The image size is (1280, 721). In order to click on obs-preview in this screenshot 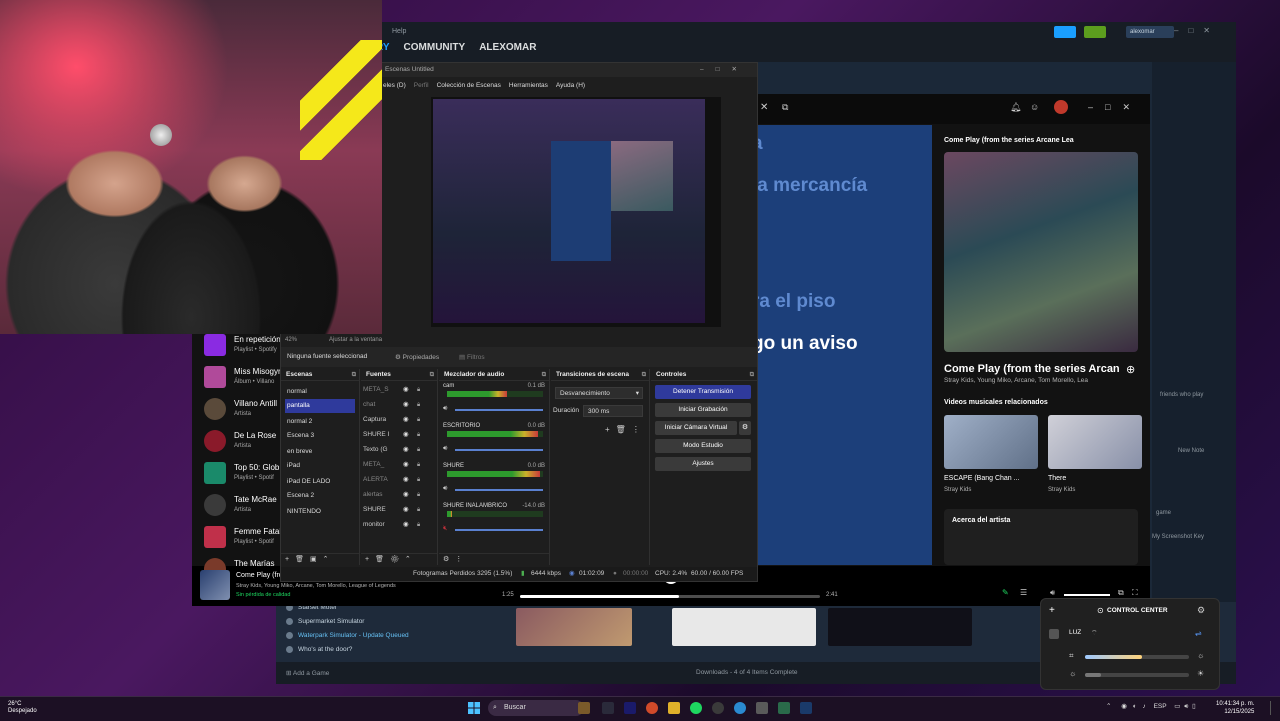, I will do `click(576, 212)`.